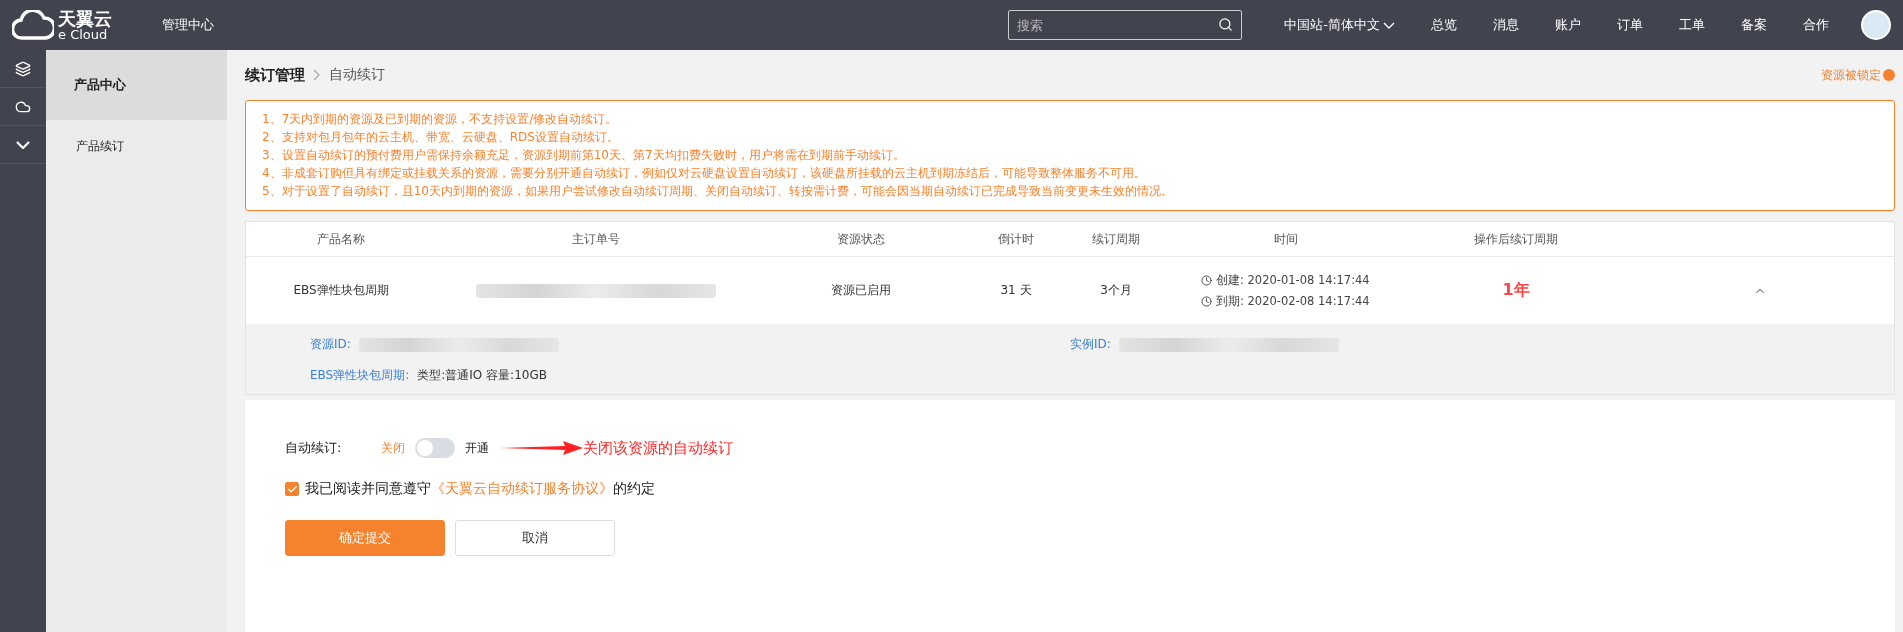 This screenshot has width=1903, height=632. Describe the element at coordinates (23, 68) in the screenshot. I see `layers-icon` at that location.